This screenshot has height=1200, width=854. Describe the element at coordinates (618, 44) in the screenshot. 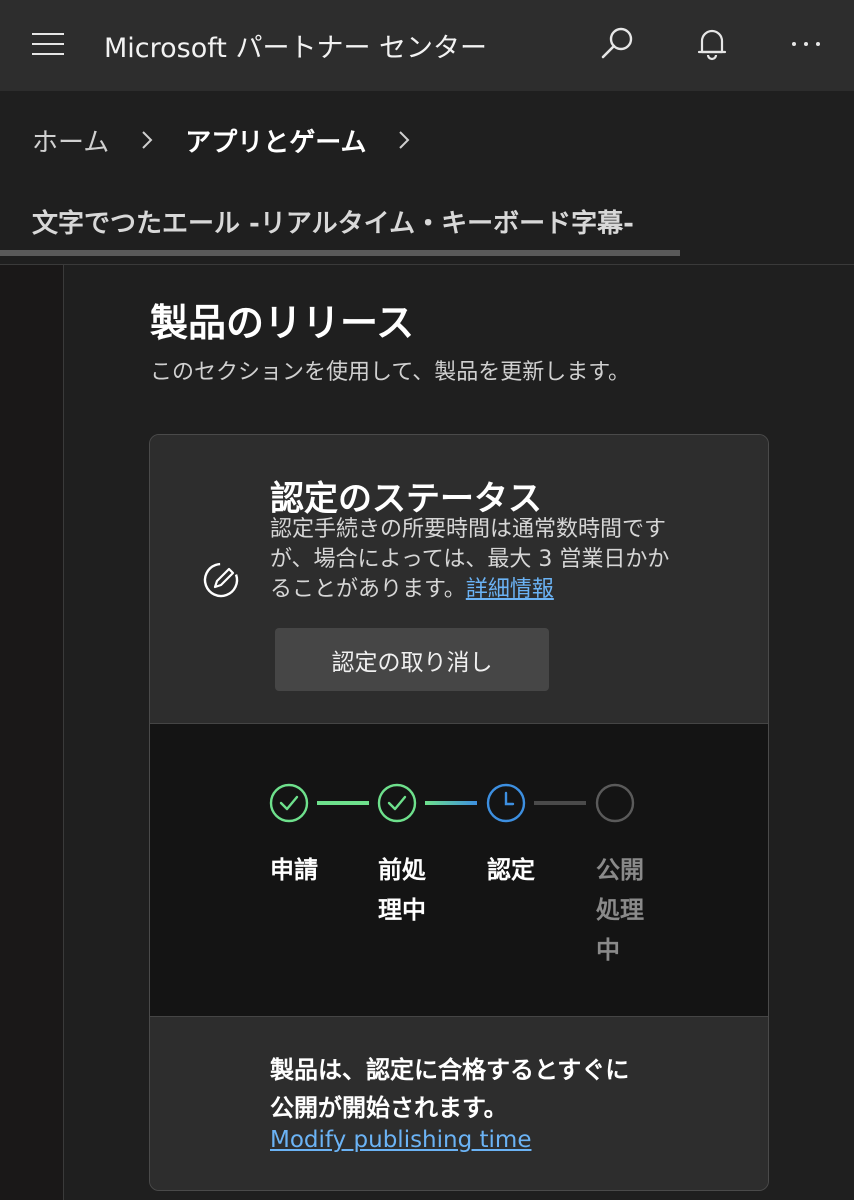

I see `search-icon` at that location.